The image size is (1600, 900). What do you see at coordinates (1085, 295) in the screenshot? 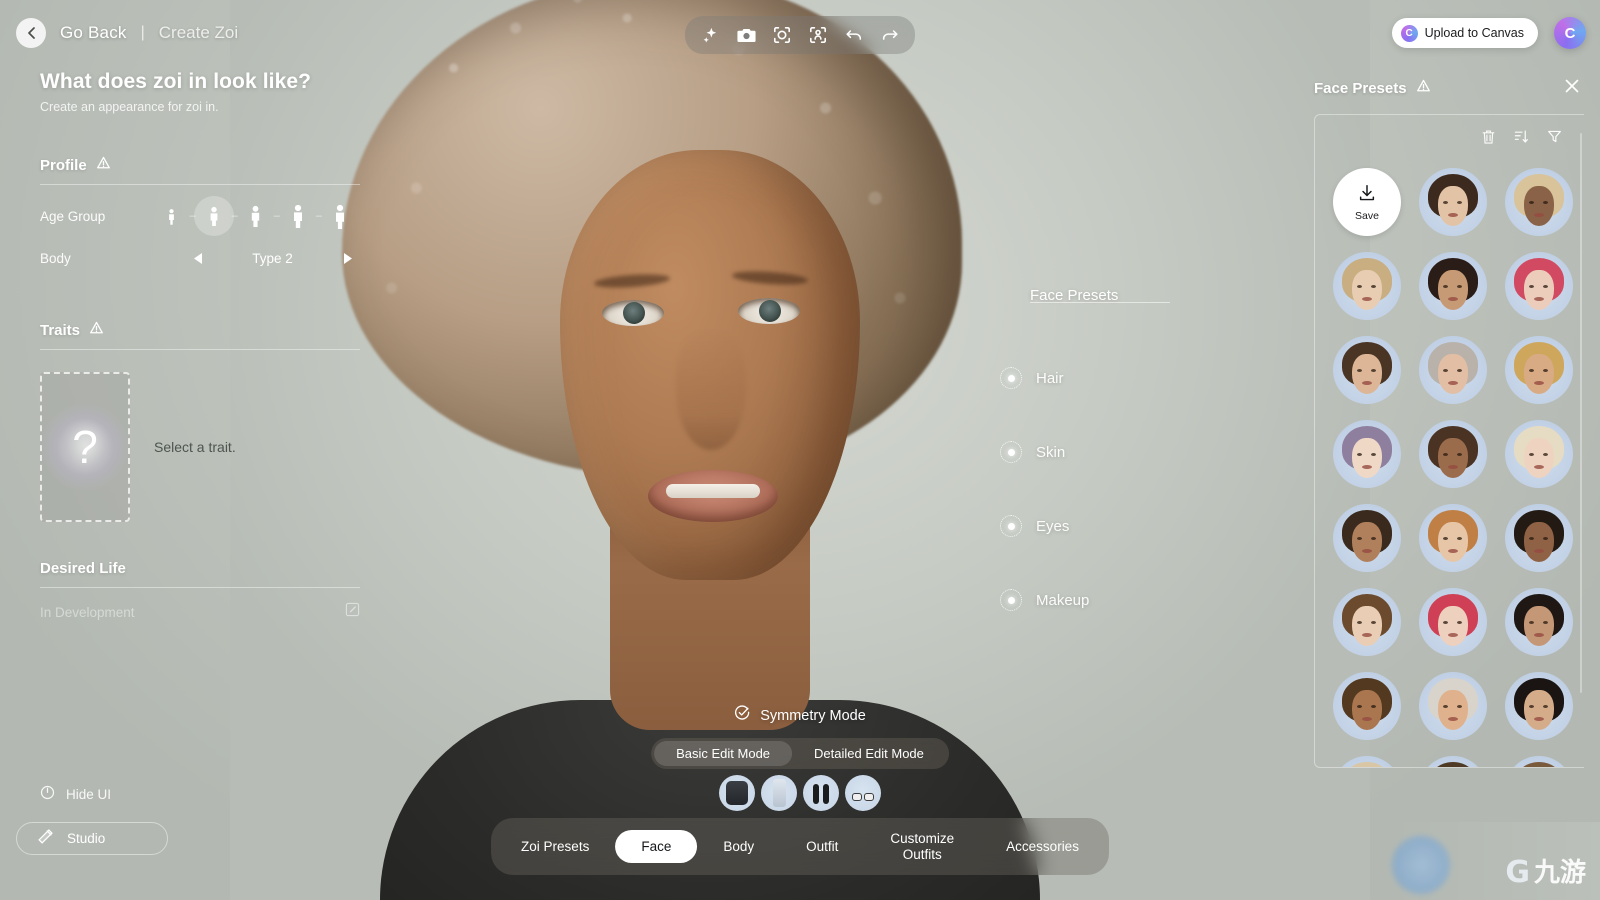
I see `sidebar-item-face-presets: Face Presets` at bounding box center [1085, 295].